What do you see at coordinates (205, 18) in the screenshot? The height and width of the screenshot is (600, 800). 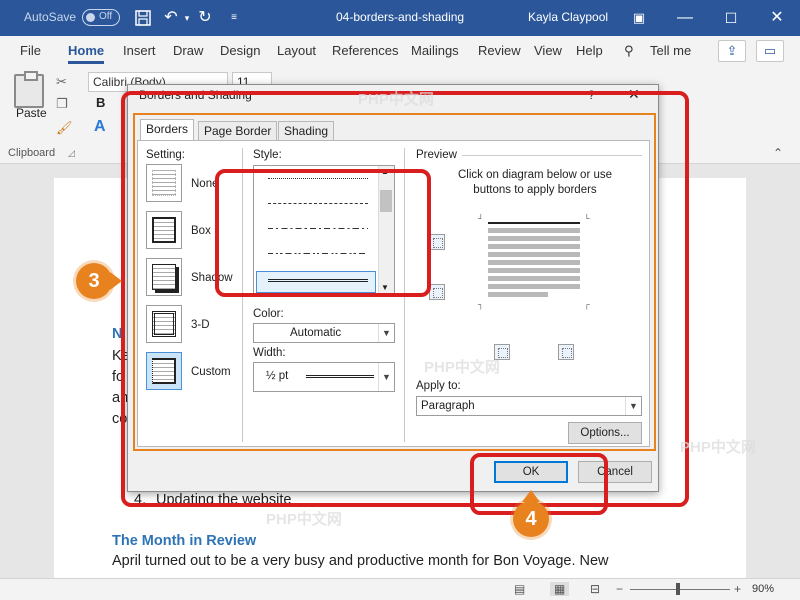 I see `redo-icon: ↻` at bounding box center [205, 18].